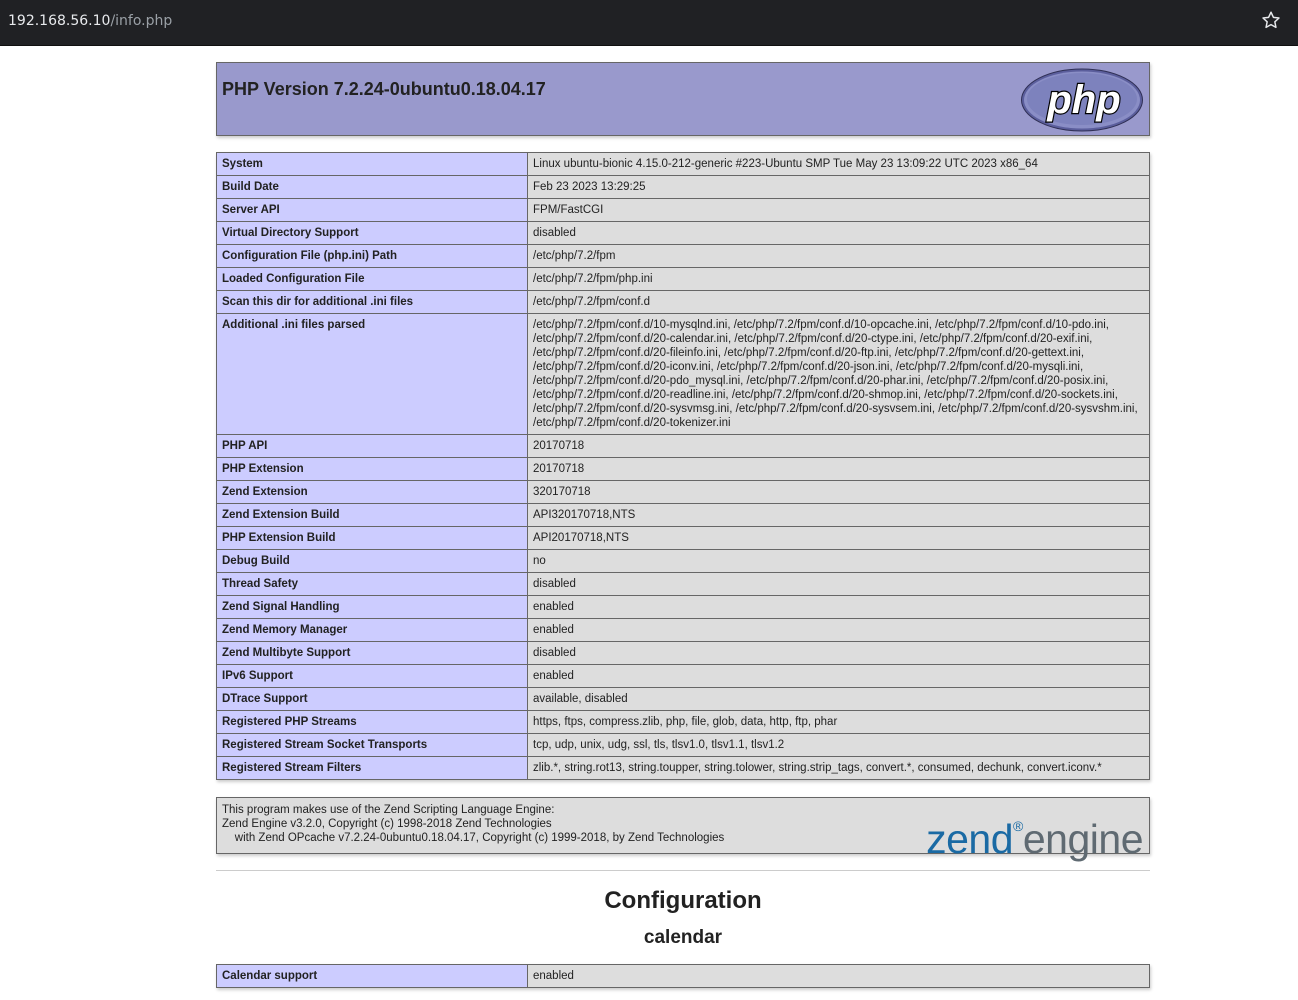  I want to click on module-heading-calendar: calendar, so click(683, 937).